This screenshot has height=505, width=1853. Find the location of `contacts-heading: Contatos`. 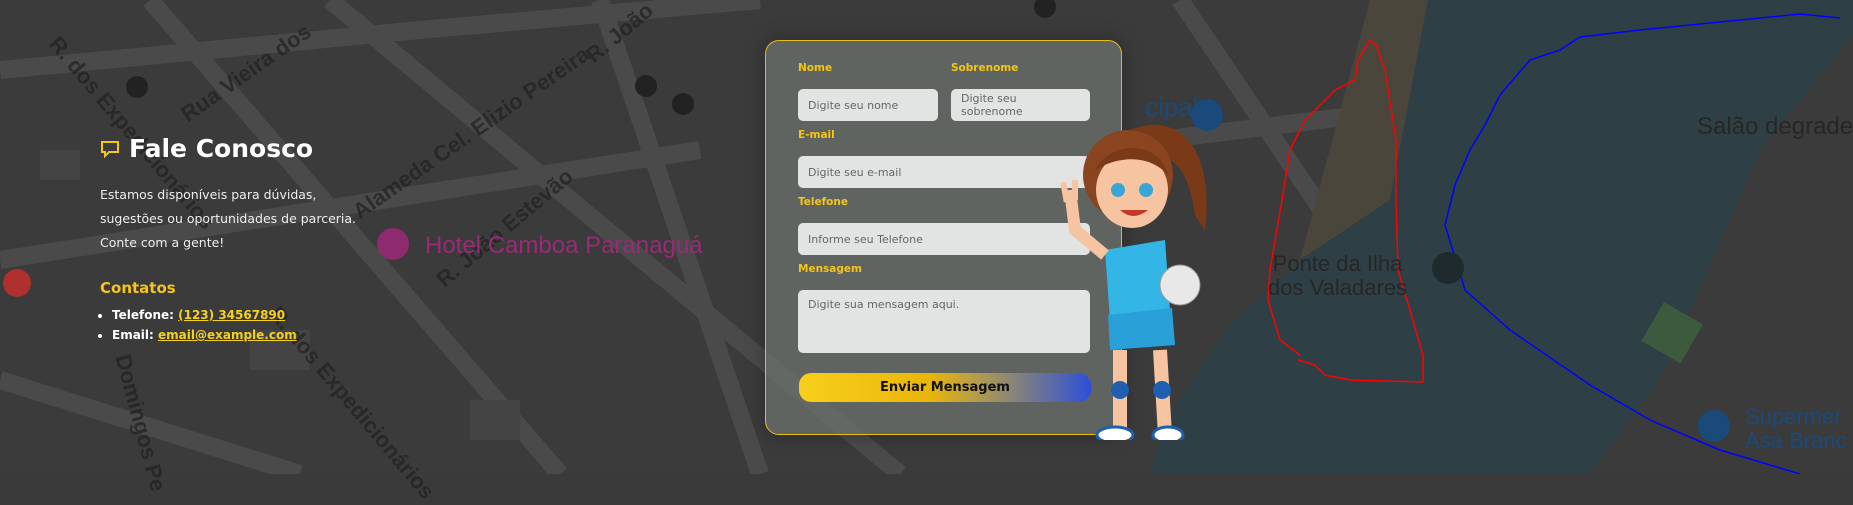

contacts-heading: Contatos is located at coordinates (138, 288).